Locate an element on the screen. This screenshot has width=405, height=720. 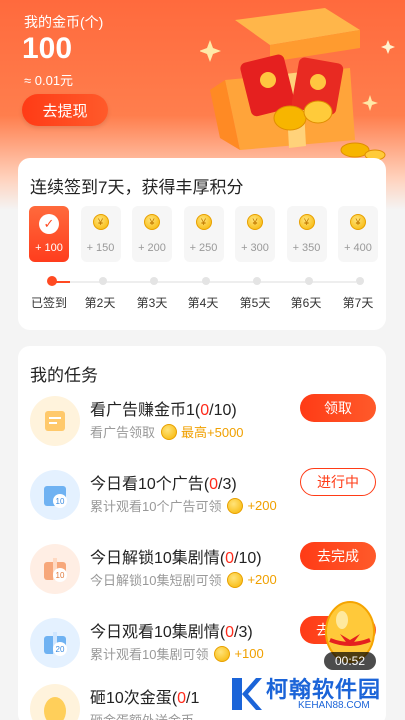
task-title: 今日观看10集剧情(0/3) is located at coordinates (171, 632).